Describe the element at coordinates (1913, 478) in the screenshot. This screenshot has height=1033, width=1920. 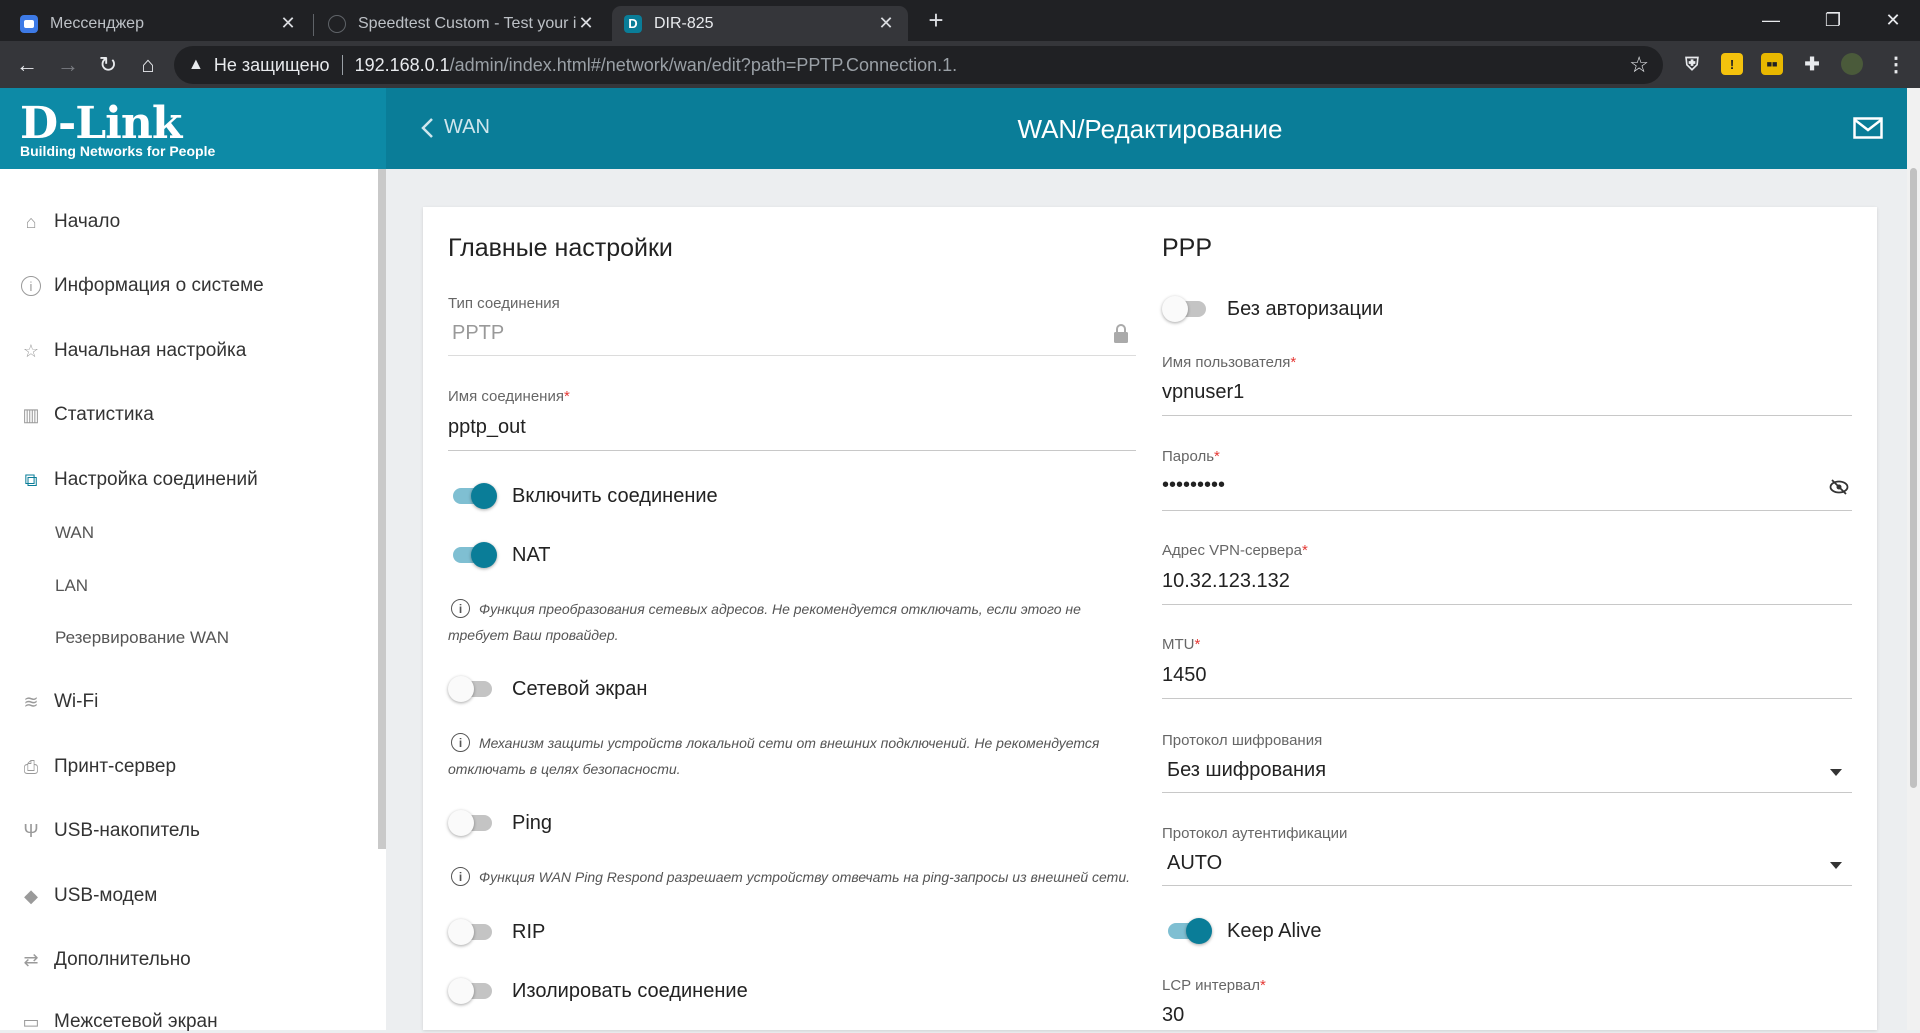
I see `scrollbar-thumb` at that location.